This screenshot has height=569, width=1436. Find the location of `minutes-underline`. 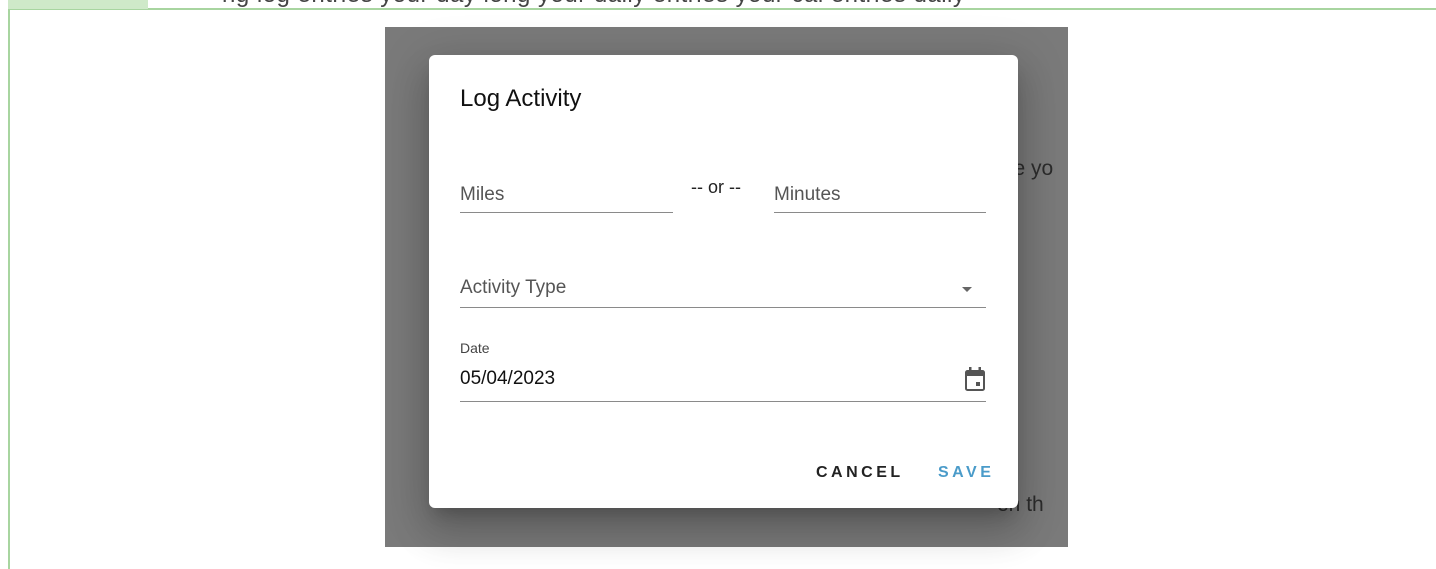

minutes-underline is located at coordinates (880, 212).